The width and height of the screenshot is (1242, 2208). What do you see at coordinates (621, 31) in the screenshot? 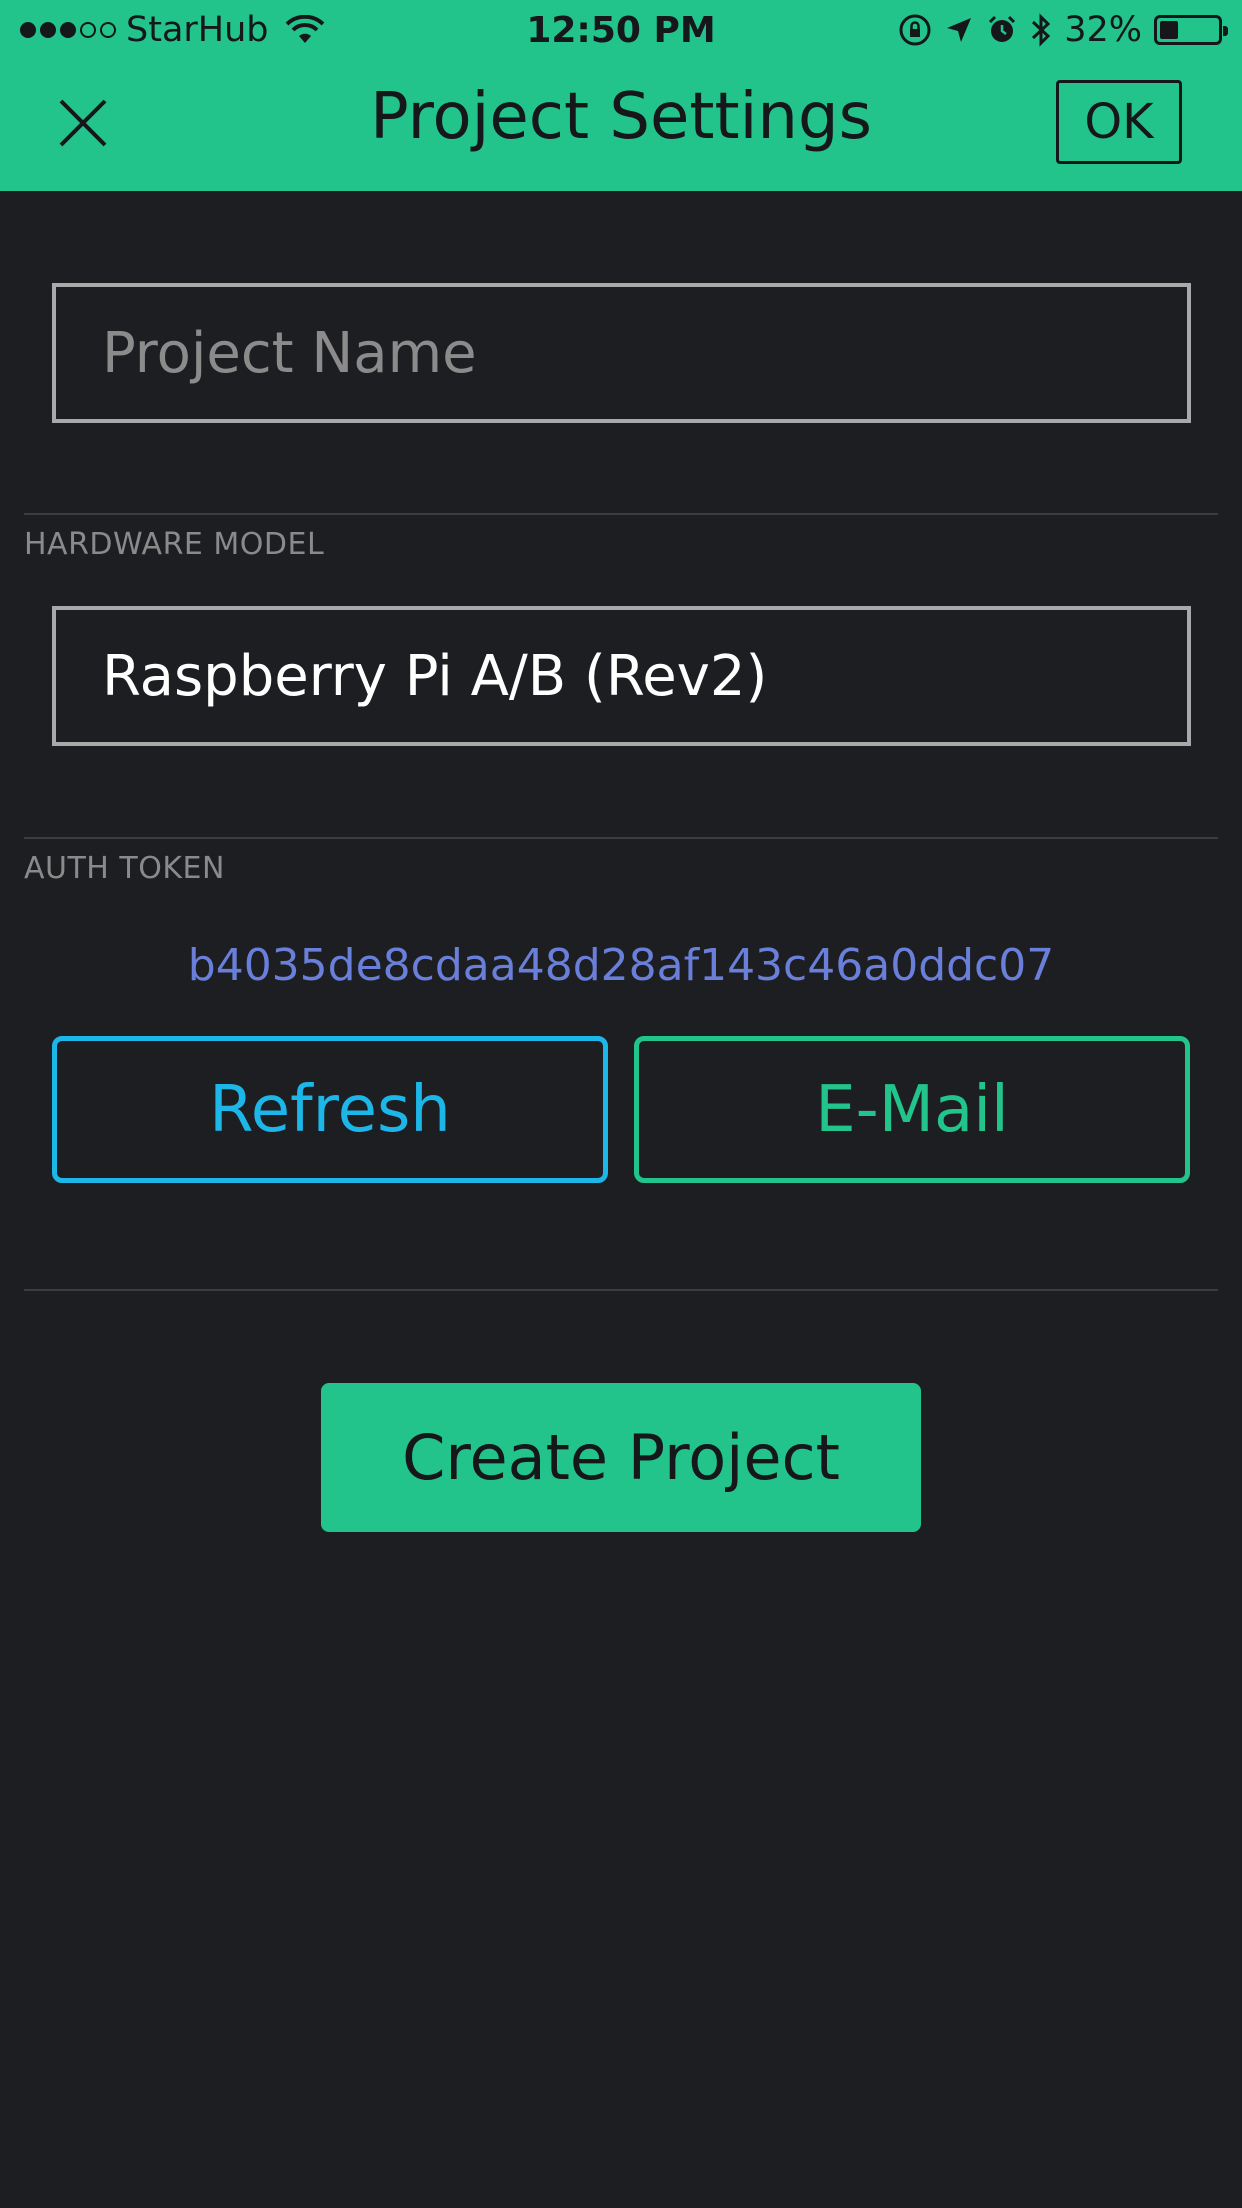
I see `status-bar: StarHub 12:50 PM 32%` at bounding box center [621, 31].